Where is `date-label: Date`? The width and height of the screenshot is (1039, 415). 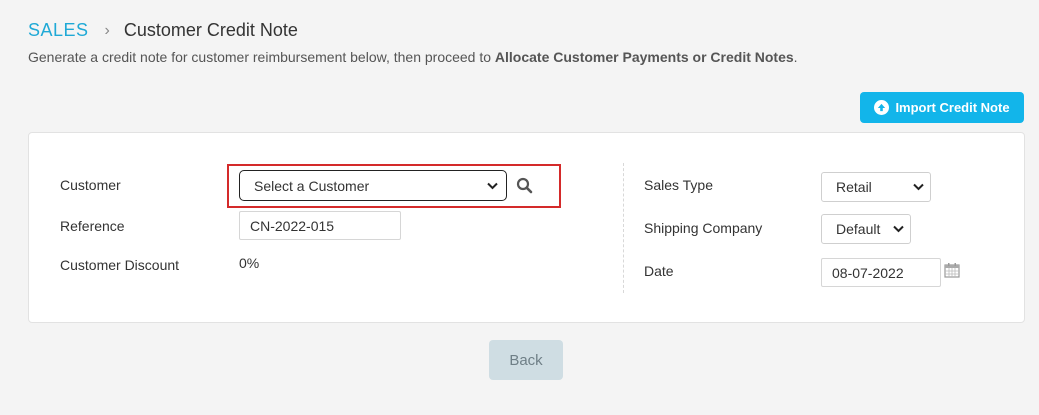 date-label: Date is located at coordinates (659, 271).